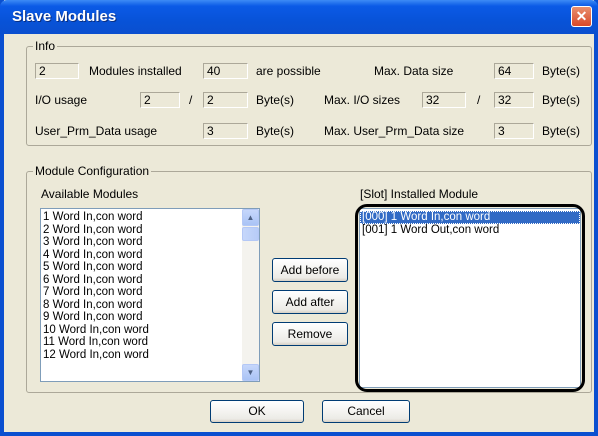 This screenshot has height=436, width=598. I want to click on user-prm-usage-unit: Byte(s), so click(275, 131).